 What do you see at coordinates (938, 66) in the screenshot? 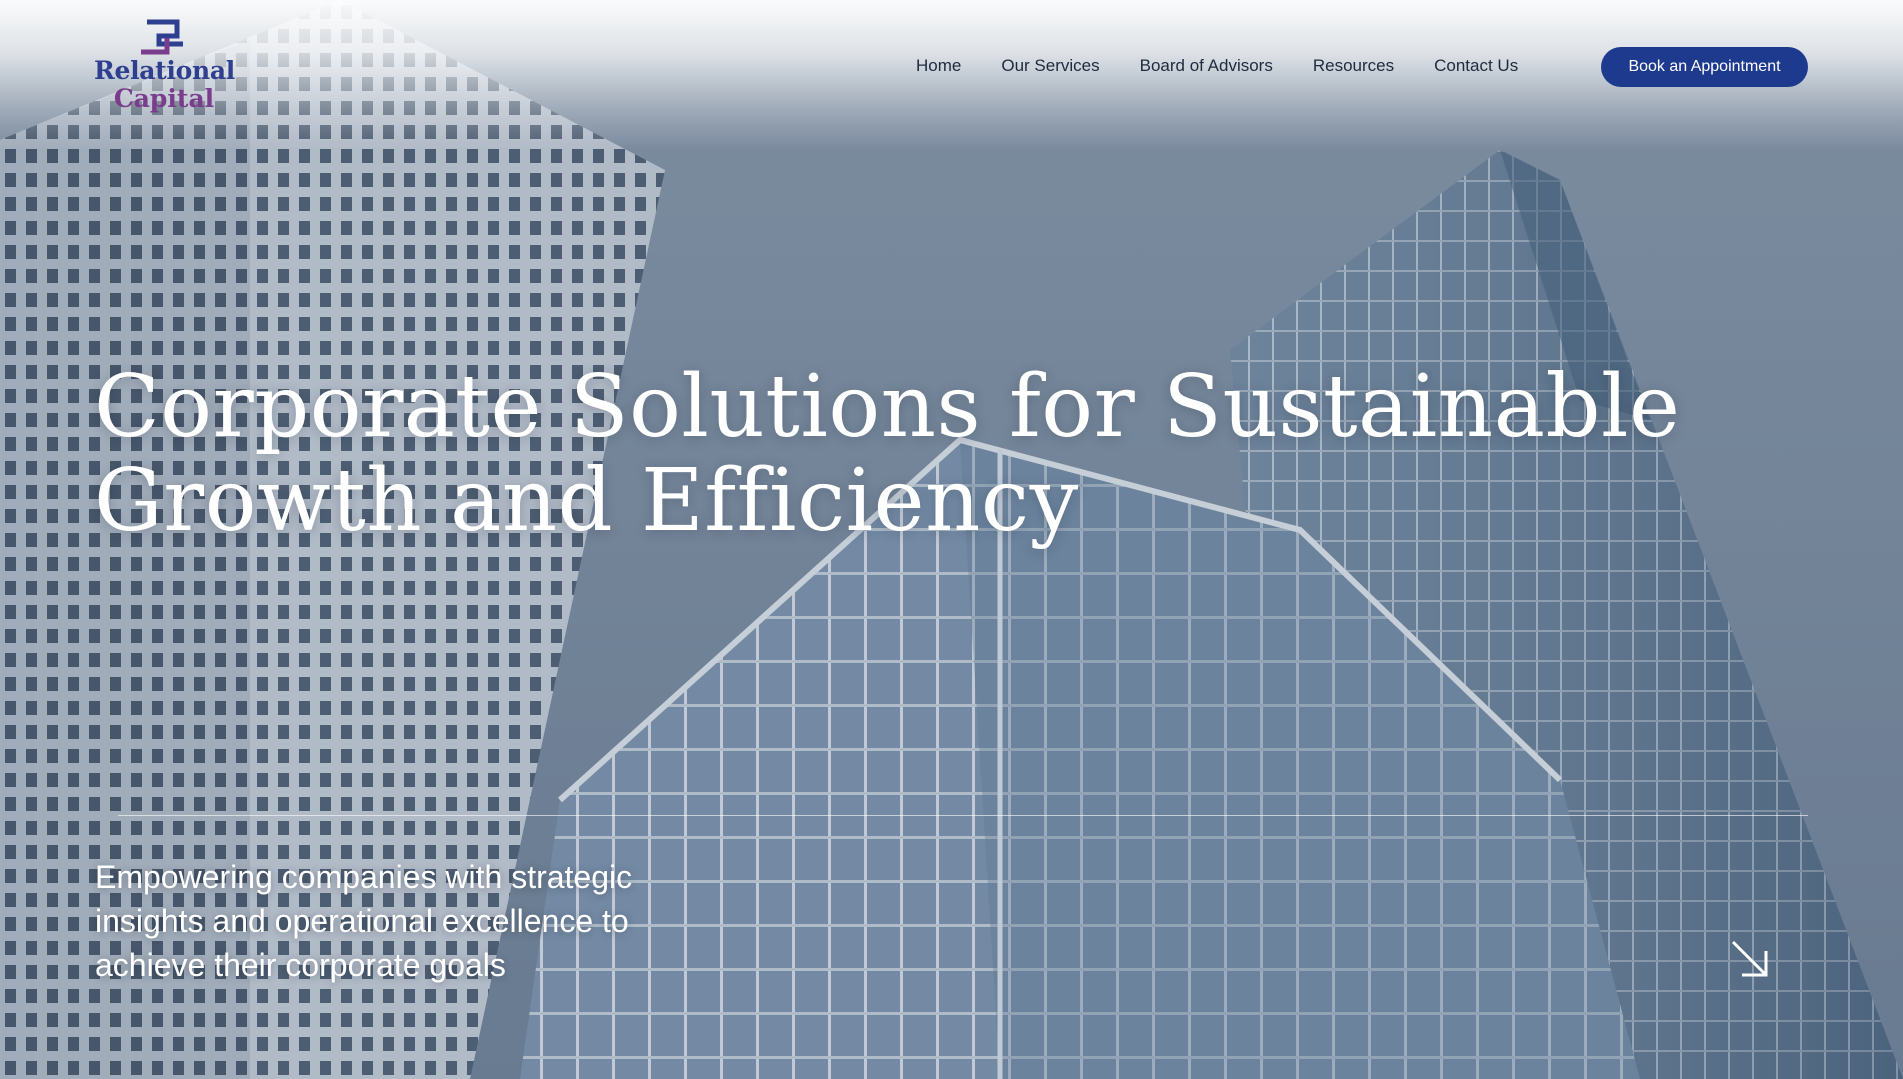
I see `nav-home: Home` at bounding box center [938, 66].